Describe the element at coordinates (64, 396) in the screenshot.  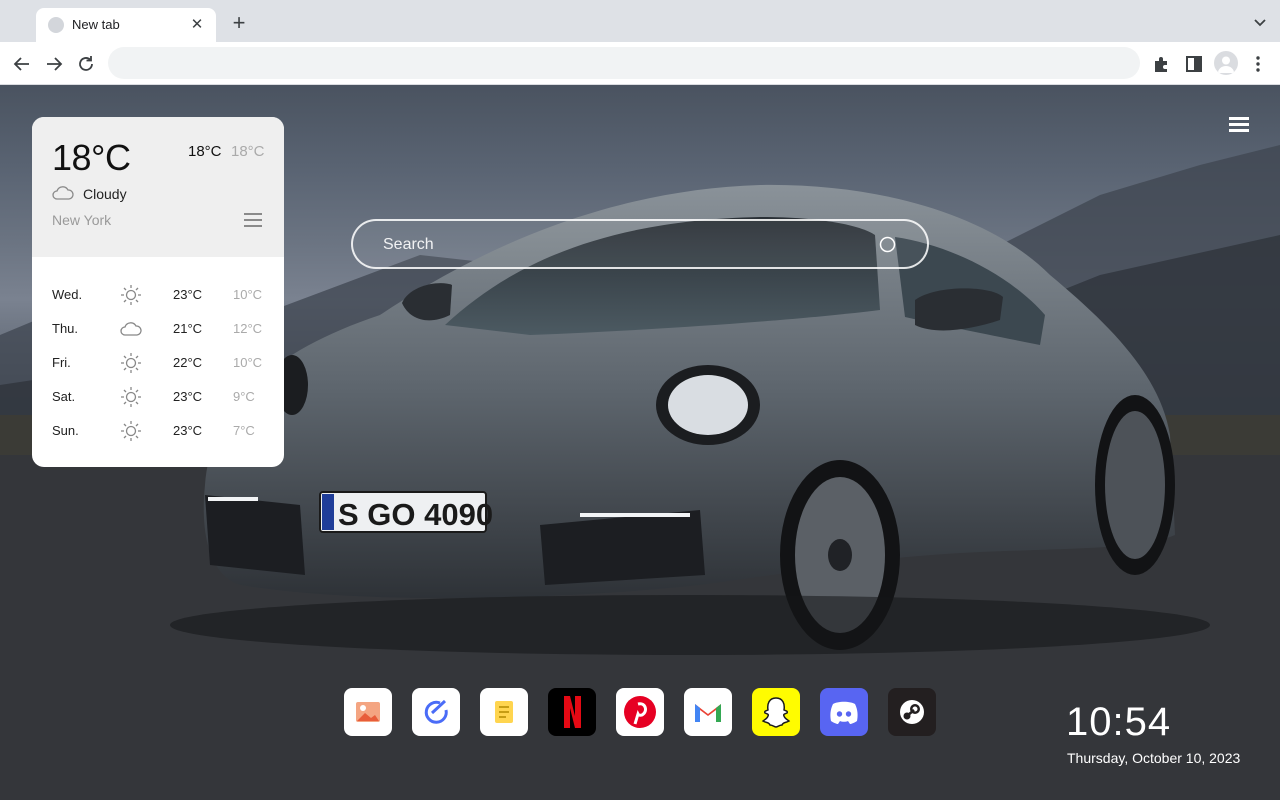
I see `forecast-day: Sat.` at that location.